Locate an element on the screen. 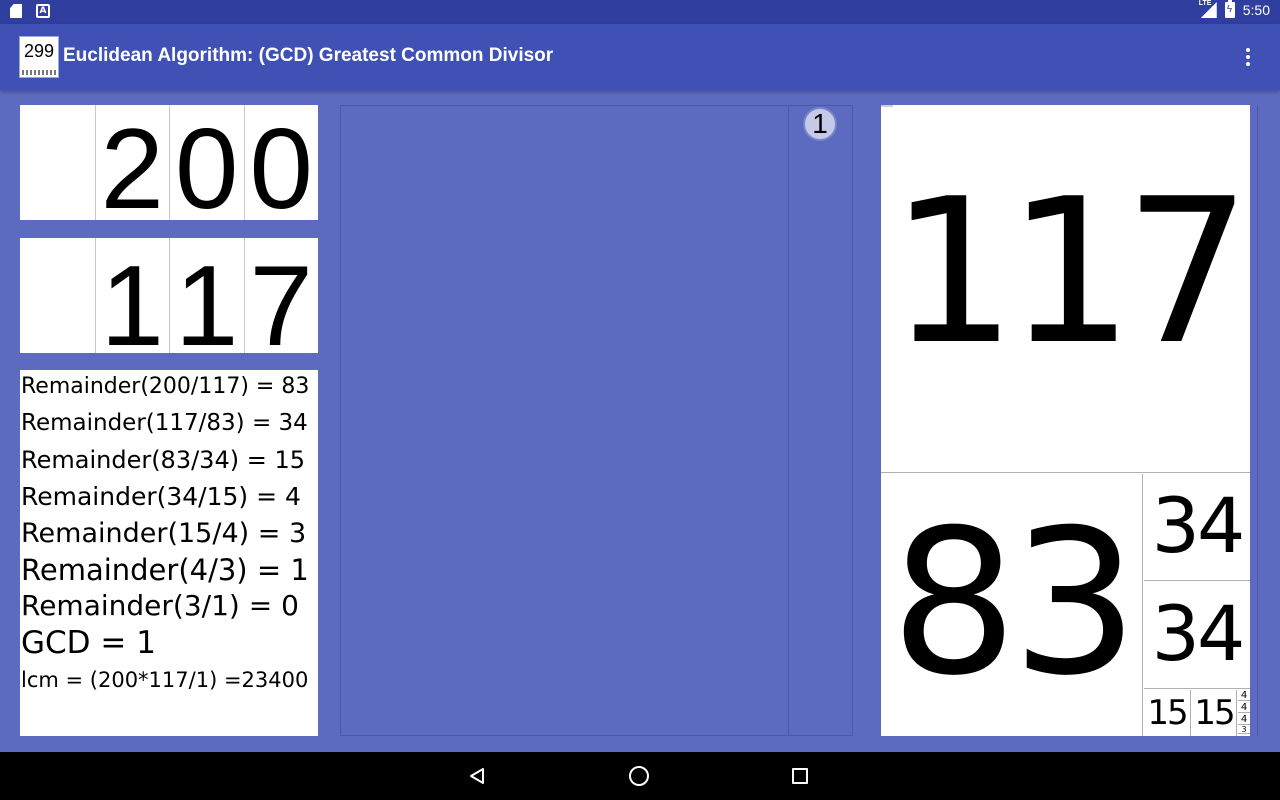 The image size is (1280, 800). digit-cell: 7 is located at coordinates (281, 296).